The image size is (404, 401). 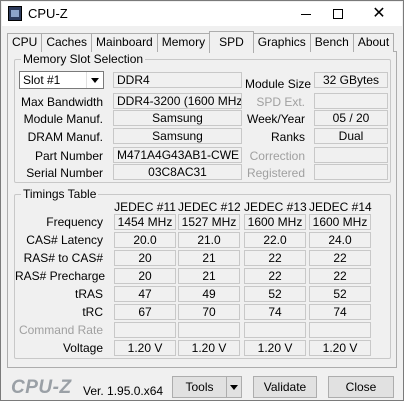 What do you see at coordinates (199, 387) in the screenshot?
I see `tools-button: Tools` at bounding box center [199, 387].